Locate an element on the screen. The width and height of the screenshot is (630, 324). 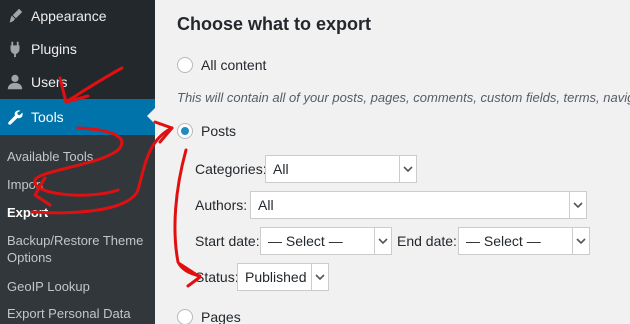
submenu-item-available-tools: Available Tools is located at coordinates (79, 156).